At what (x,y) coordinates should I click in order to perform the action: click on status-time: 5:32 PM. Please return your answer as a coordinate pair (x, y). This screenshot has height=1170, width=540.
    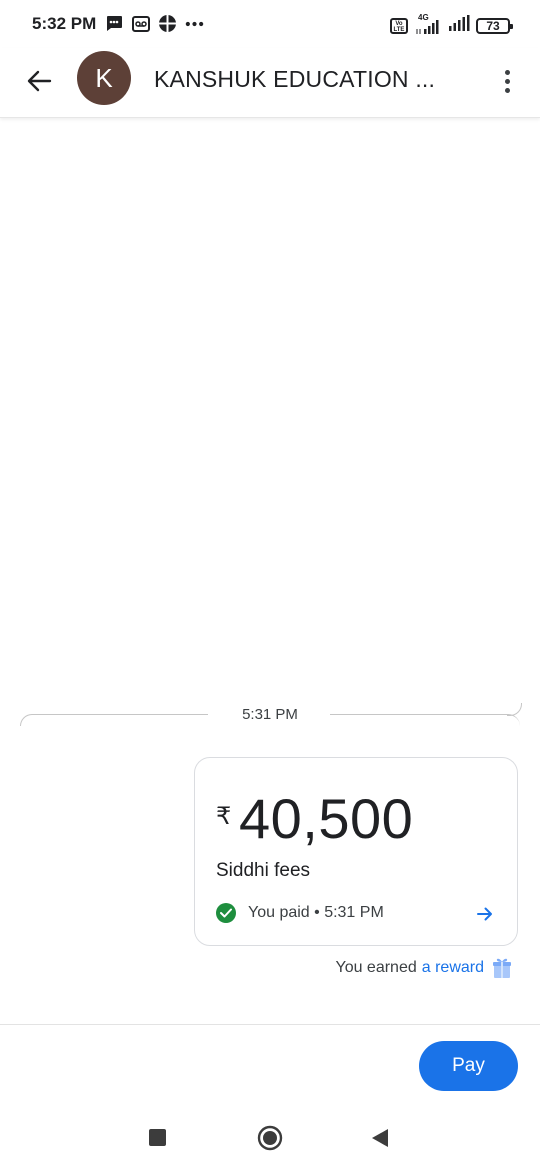
    Looking at the image, I should click on (64, 23).